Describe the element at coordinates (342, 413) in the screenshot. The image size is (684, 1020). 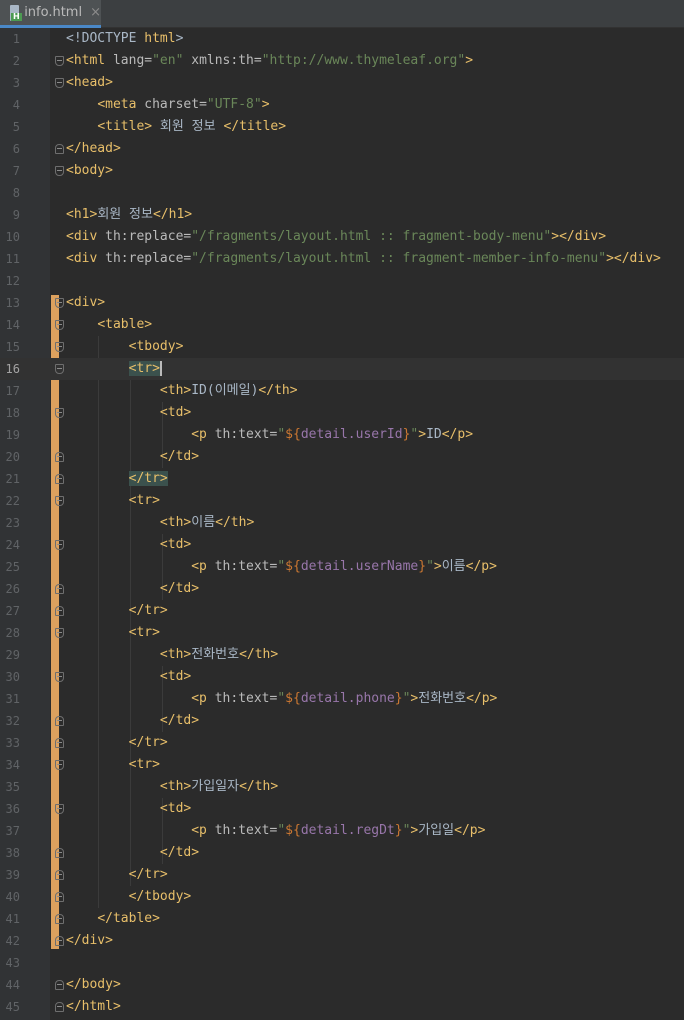
I see `code-line: 18 <td>` at that location.